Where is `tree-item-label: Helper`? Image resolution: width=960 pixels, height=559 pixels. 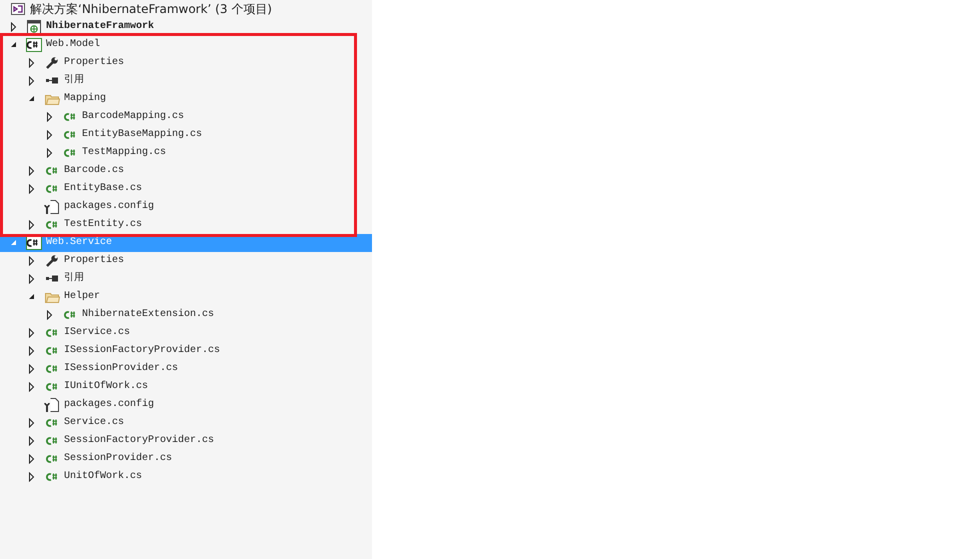
tree-item-label: Helper is located at coordinates (82, 297).